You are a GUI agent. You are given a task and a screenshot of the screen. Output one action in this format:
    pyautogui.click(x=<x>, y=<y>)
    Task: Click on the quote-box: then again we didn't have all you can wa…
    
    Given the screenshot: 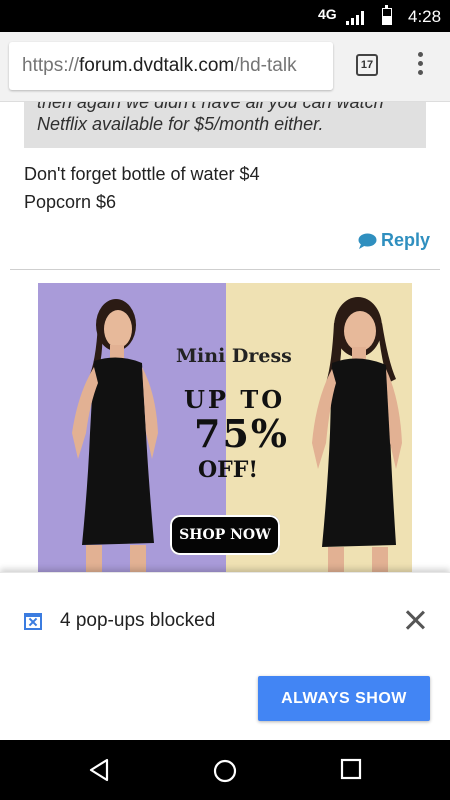 What is the action you would take?
    pyautogui.click(x=225, y=125)
    